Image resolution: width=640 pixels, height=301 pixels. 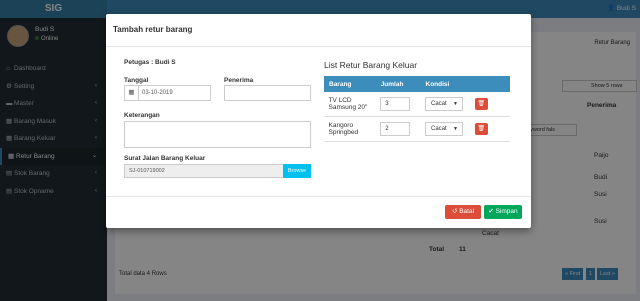 I want to click on penerima-label: Penerima, so click(x=239, y=80).